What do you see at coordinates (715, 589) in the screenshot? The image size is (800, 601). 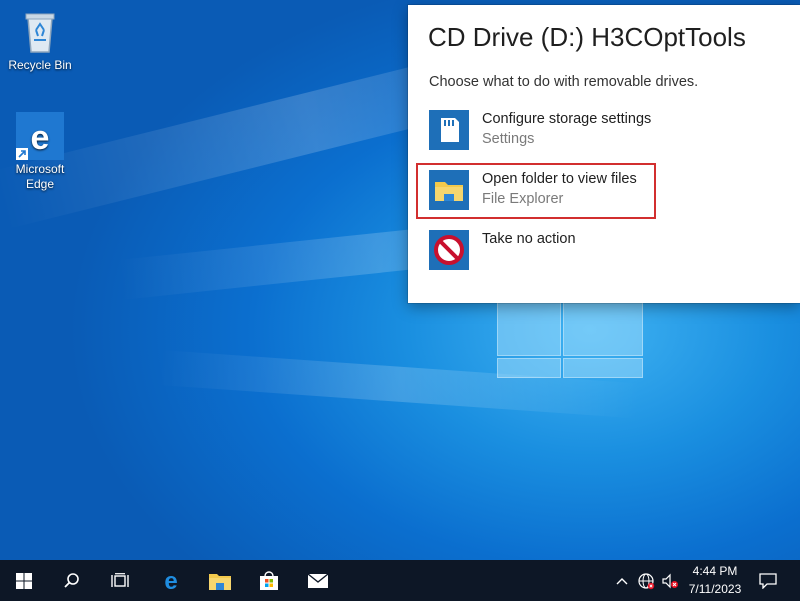 I see `clock-date: 7/11/2023` at bounding box center [715, 589].